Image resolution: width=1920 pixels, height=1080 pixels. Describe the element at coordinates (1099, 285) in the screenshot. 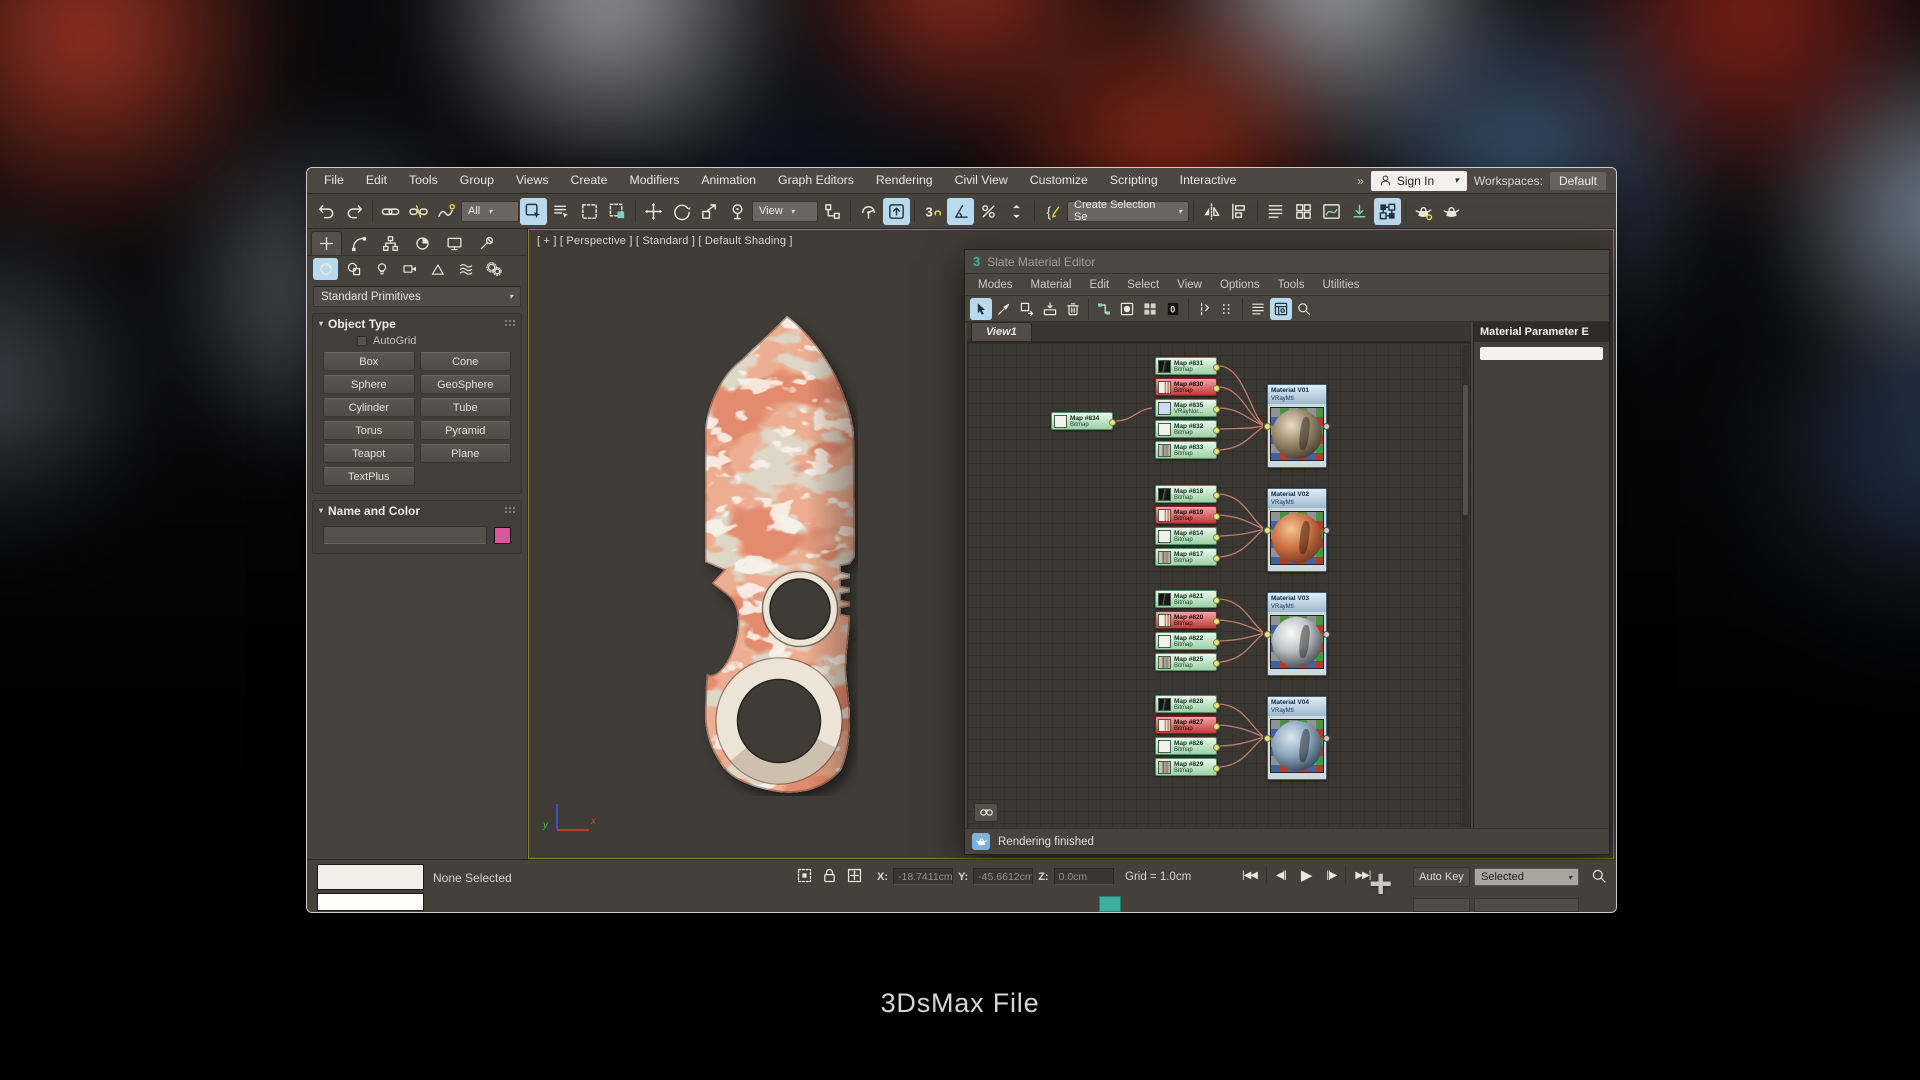

I see `sme-menu-edit: Edit` at that location.